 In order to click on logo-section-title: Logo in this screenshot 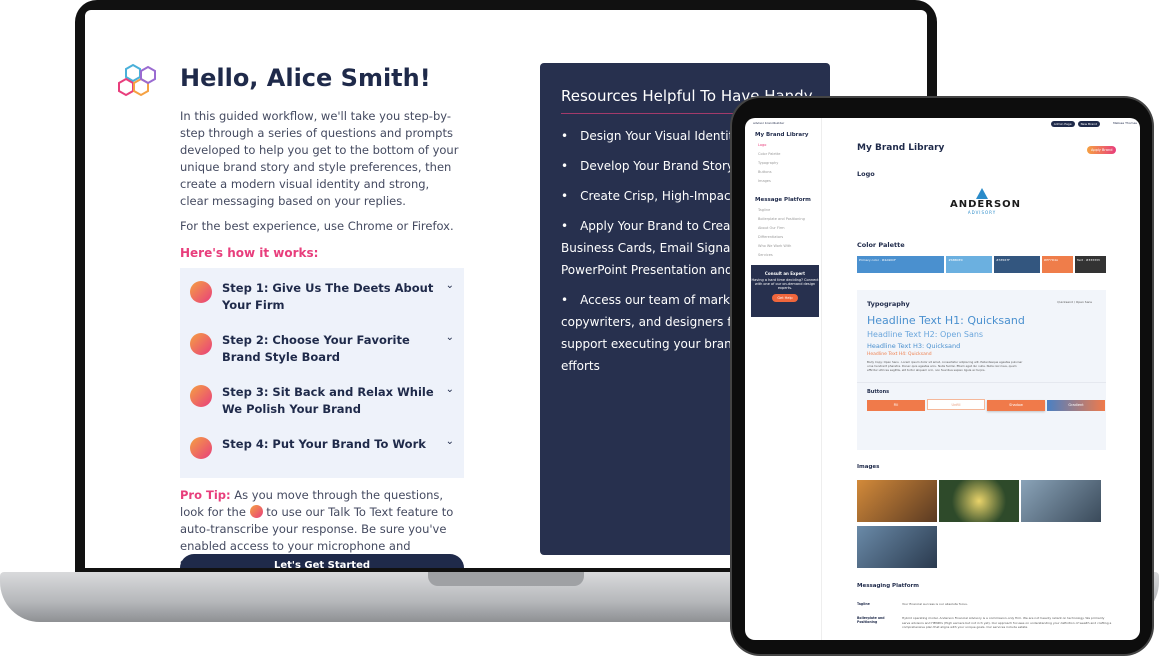, I will do `click(866, 174)`.